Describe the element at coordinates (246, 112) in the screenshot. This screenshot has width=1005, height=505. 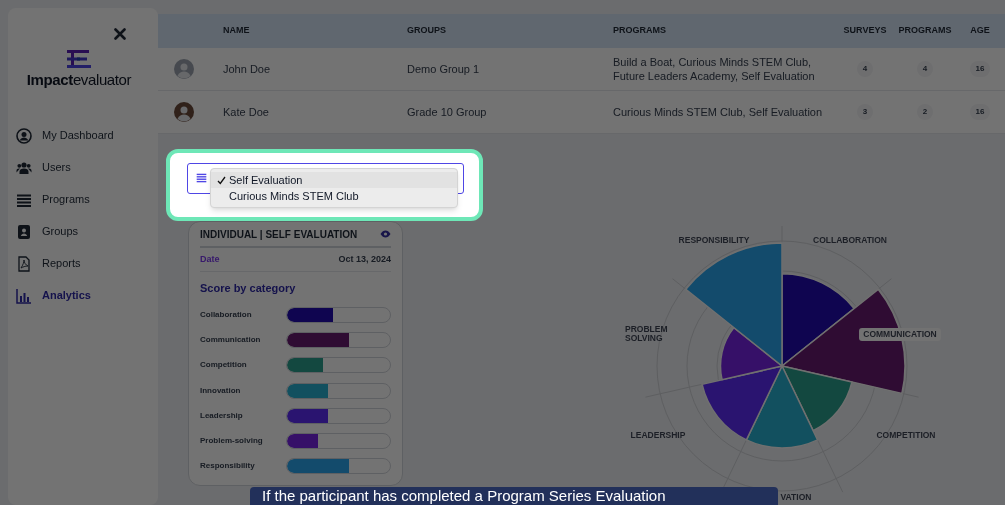
I see `table-cell-text: Kate Doe` at that location.